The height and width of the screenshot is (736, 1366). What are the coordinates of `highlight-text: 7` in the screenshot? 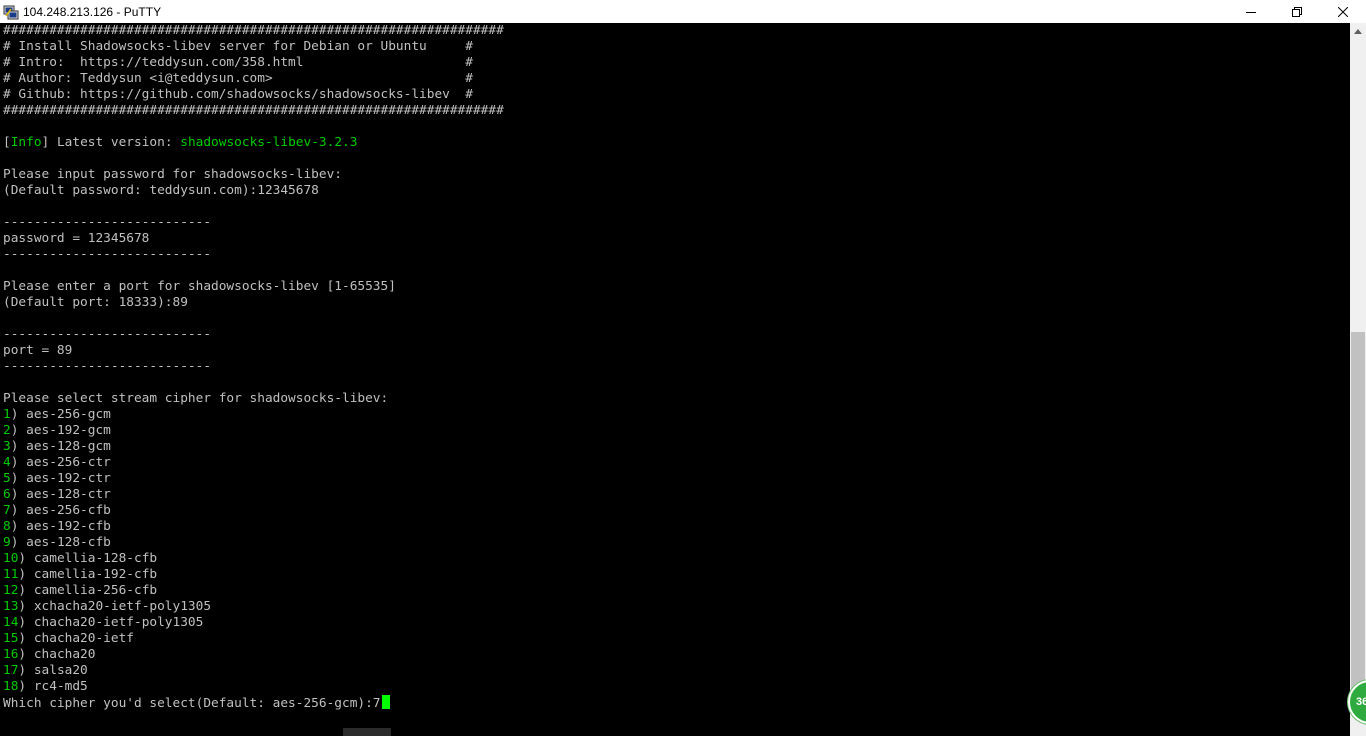 It's located at (7, 510).